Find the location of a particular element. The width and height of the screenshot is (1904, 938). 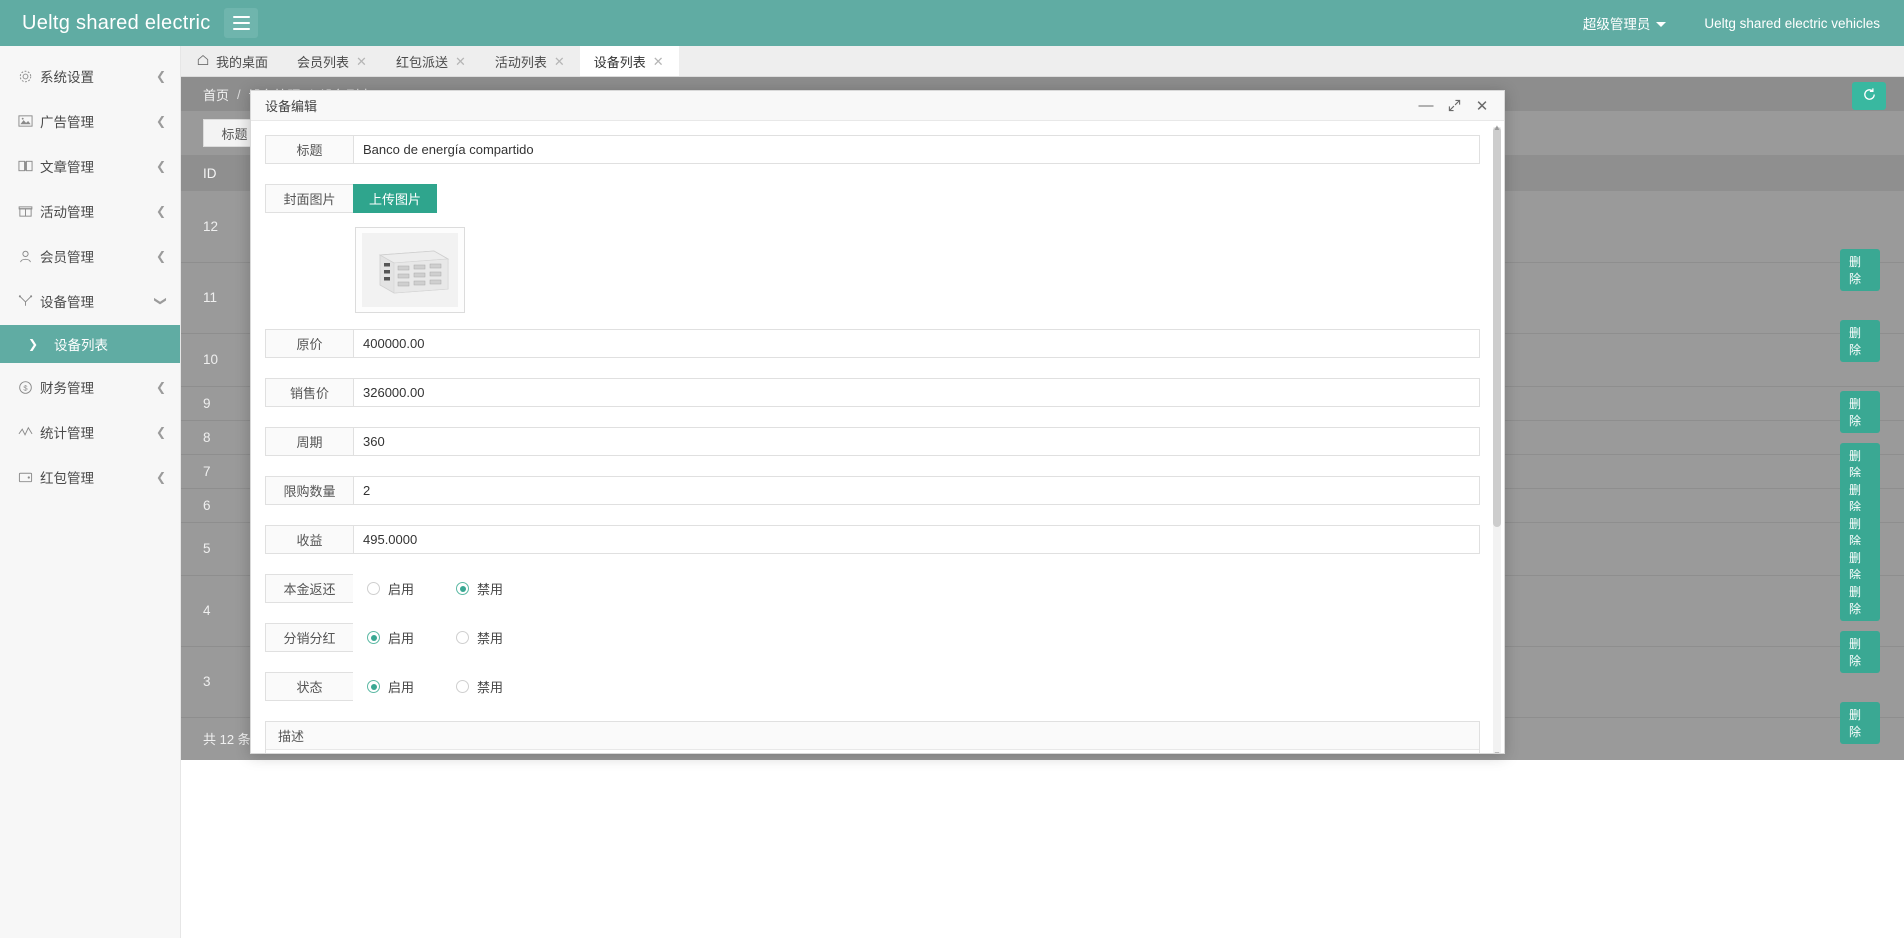

status-radio-group: 启用 禁用 is located at coordinates (916, 686).